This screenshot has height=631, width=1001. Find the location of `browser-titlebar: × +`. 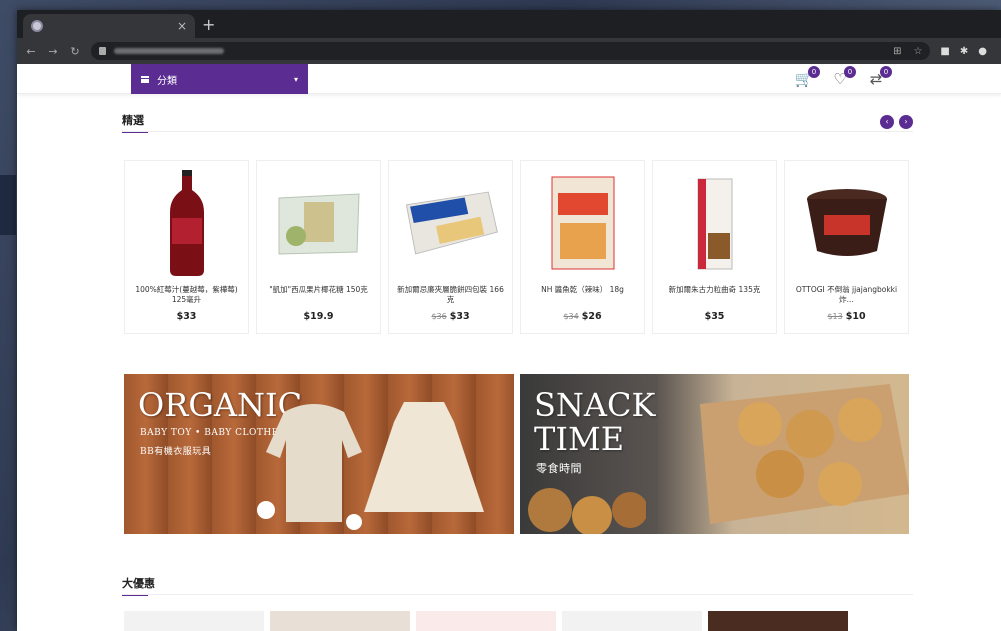

browser-titlebar: × + is located at coordinates (509, 24).